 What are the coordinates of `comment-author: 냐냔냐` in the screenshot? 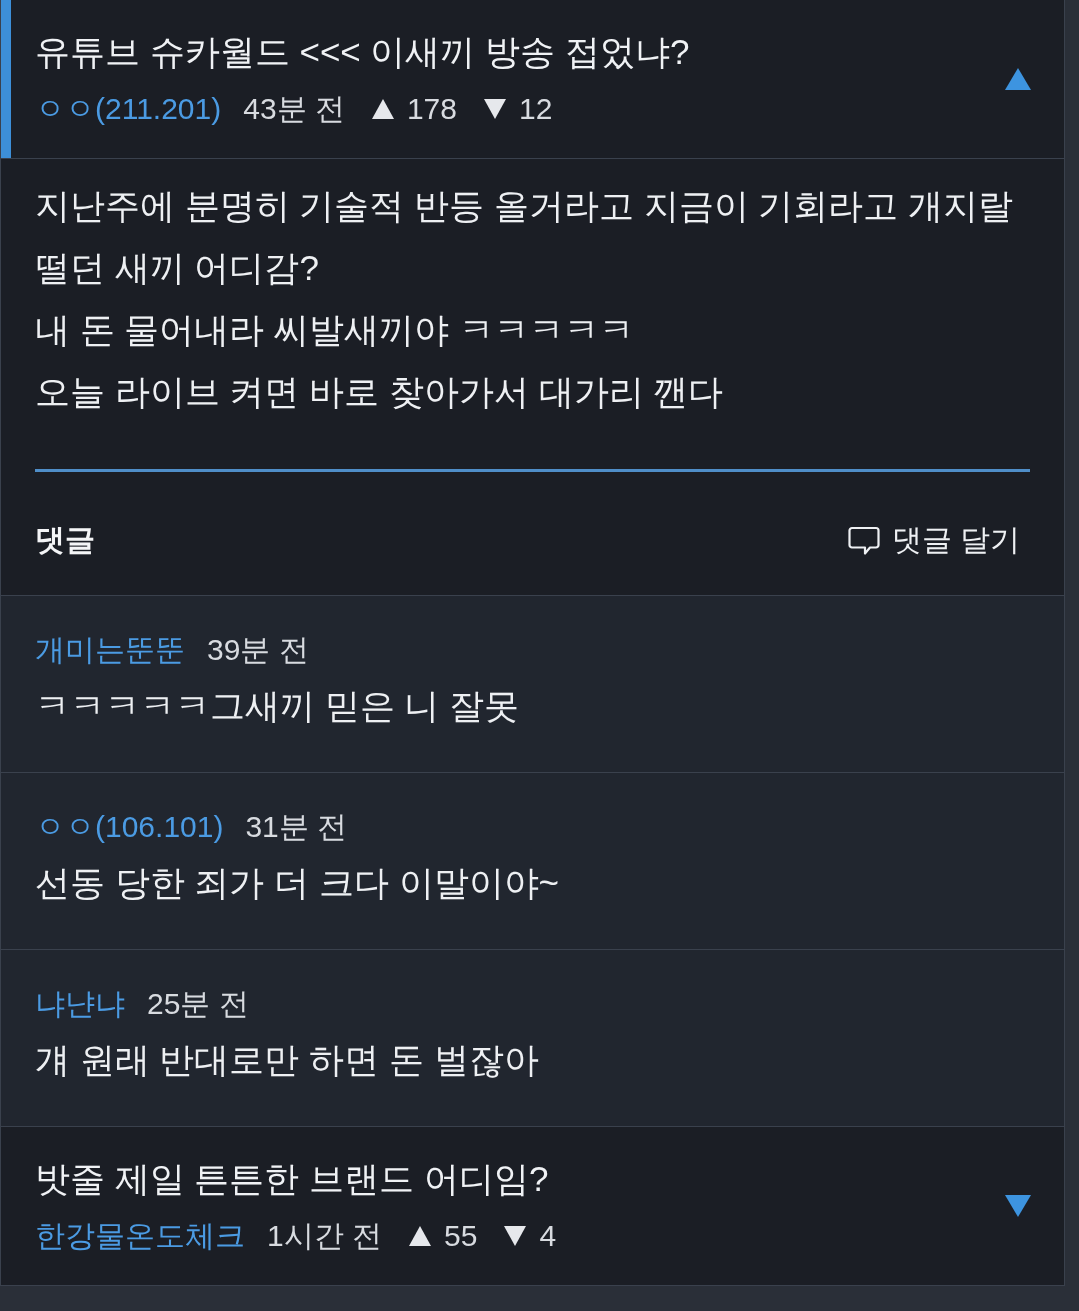 It's located at (80, 1004).